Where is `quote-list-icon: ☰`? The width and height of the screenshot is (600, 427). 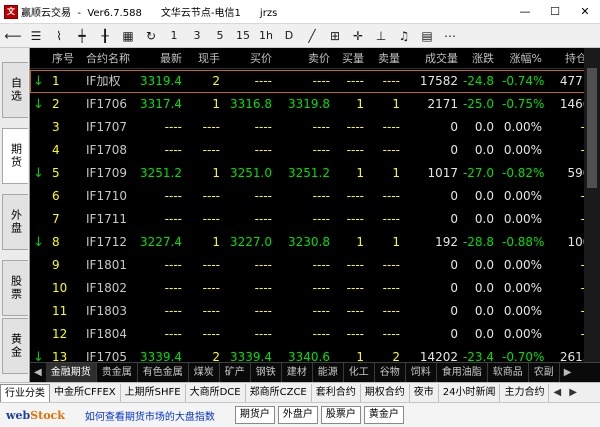
quote-list-icon: ☰ is located at coordinates (36, 36).